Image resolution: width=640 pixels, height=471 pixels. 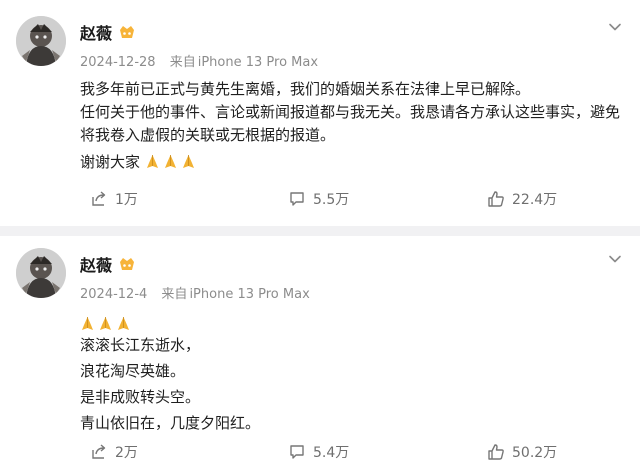 I want to click on share-button: 1万, so click(x=114, y=199).